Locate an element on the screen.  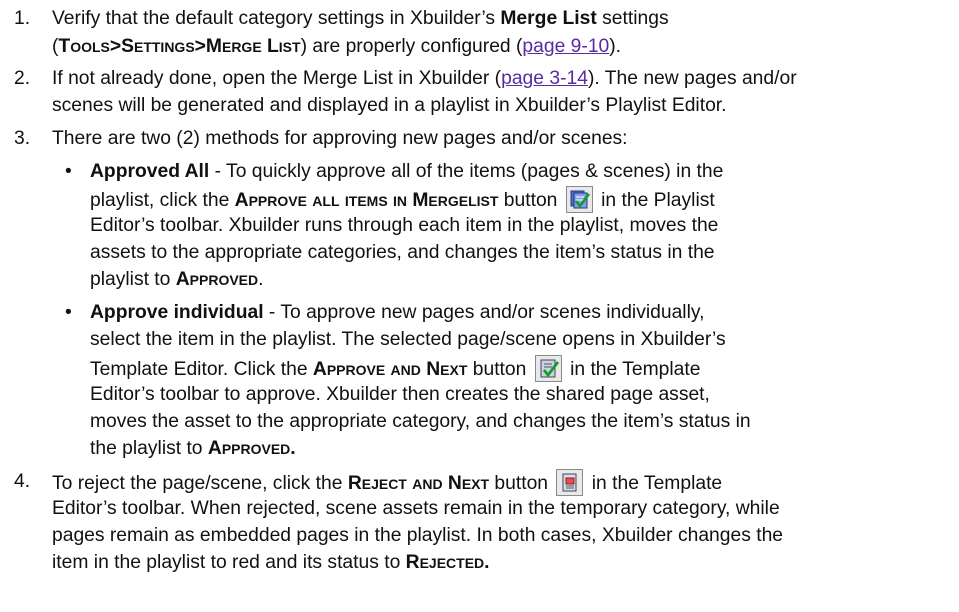
approve-all-command: Approve all items in Mergelist is located at coordinates (366, 200).